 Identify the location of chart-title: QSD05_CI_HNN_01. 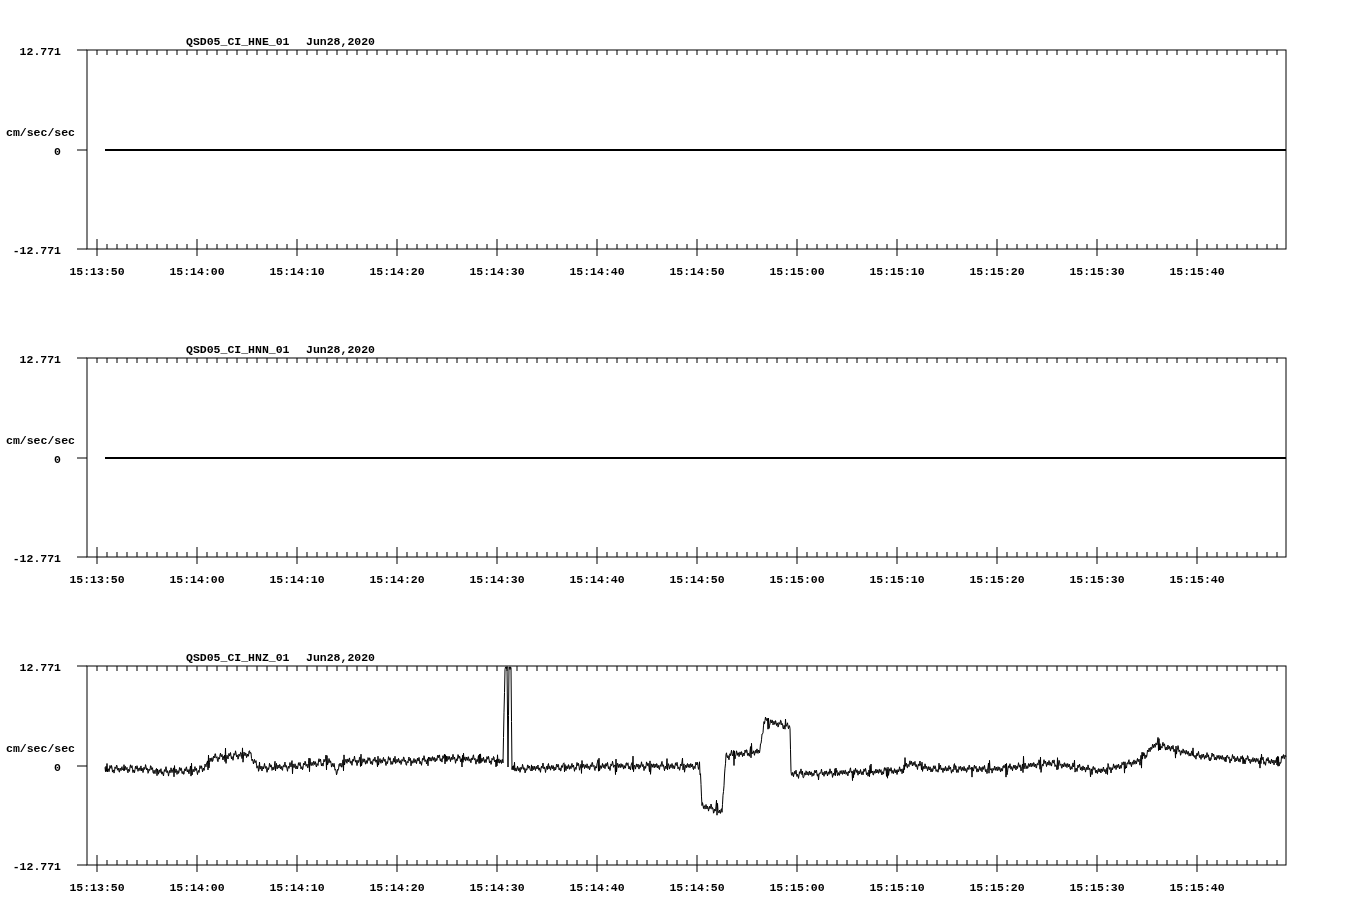
(238, 349).